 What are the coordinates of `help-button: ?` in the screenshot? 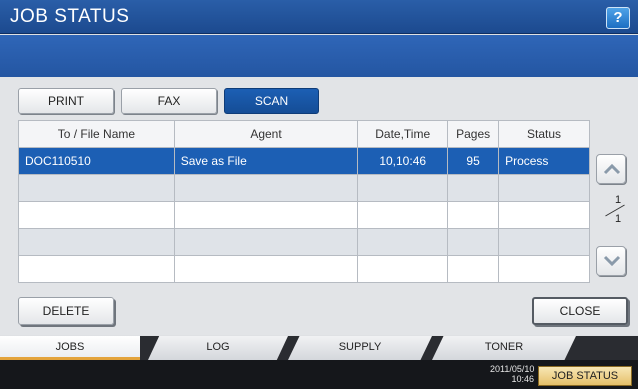 It's located at (618, 18).